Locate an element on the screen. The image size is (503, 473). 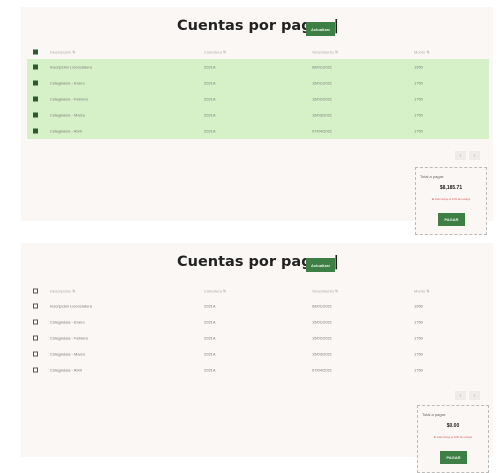
row-description: Colegiatura - Marzo is located at coordinates (68, 354).